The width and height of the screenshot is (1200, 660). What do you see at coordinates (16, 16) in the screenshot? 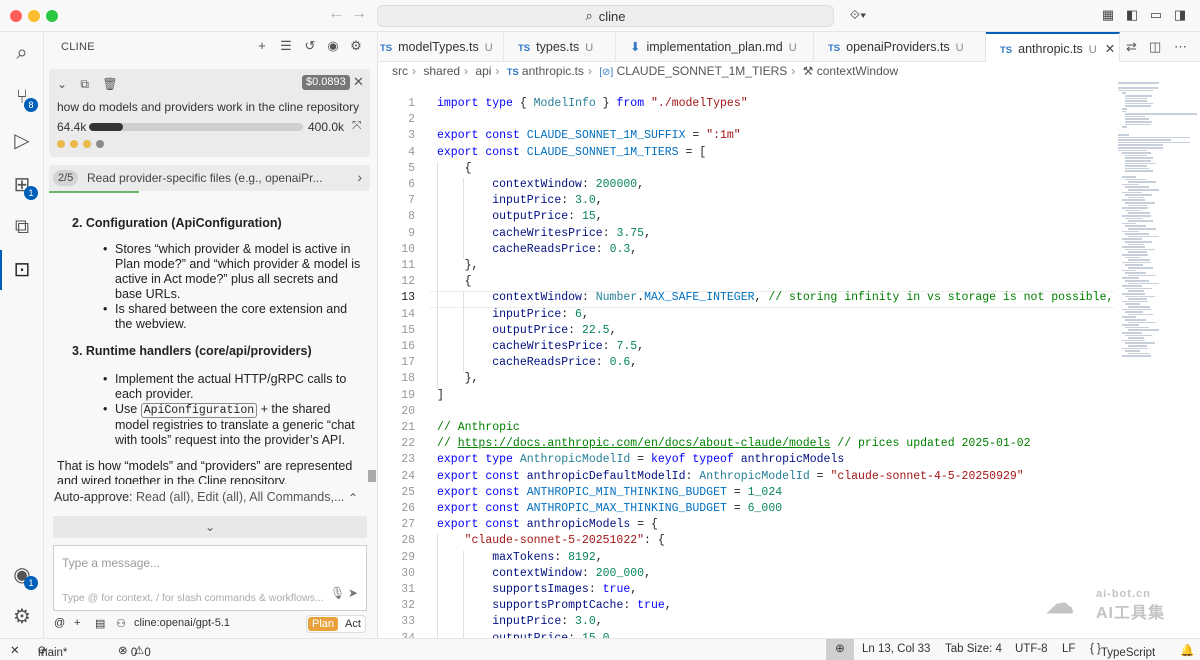
I see `close-window-button` at bounding box center [16, 16].